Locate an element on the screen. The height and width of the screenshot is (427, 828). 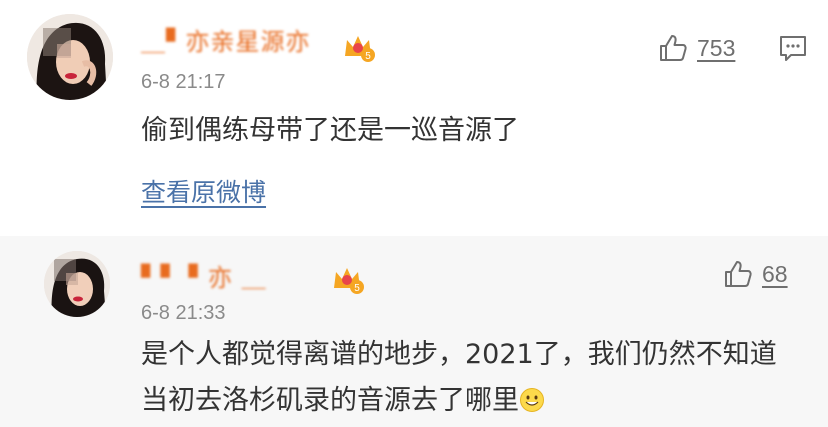
like-count: 68 is located at coordinates (775, 273).